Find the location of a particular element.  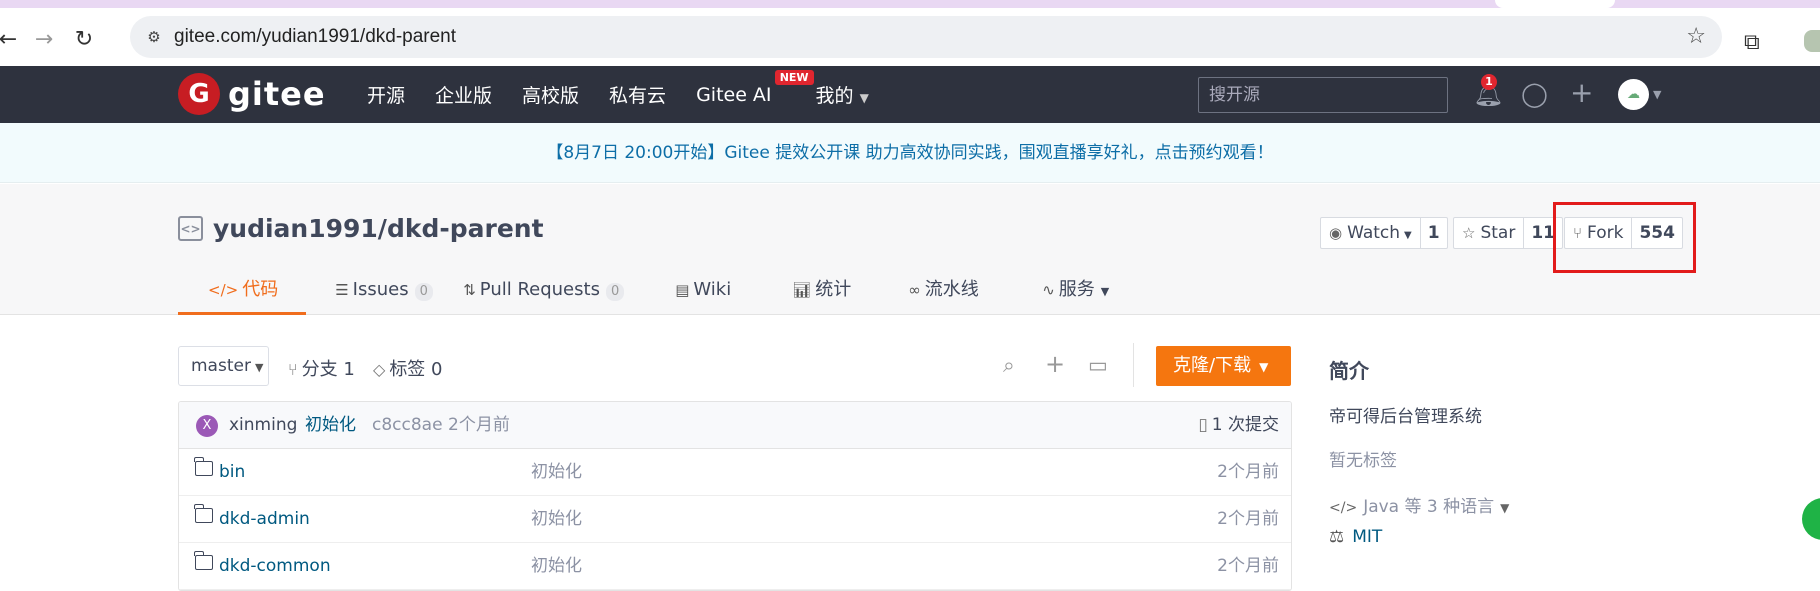

tab-pull-requests-label: Pull Requests is located at coordinates (539, 289).